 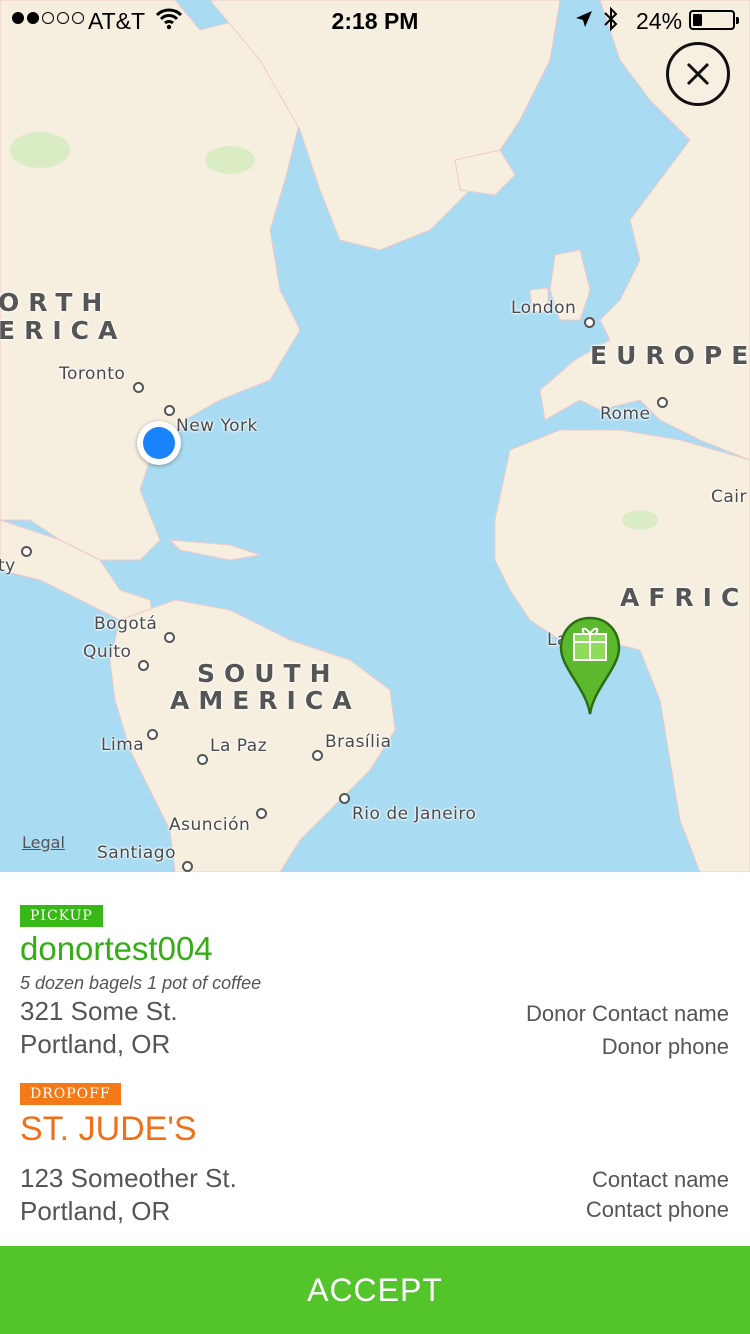 I want to click on pickup-description: 5 dozen bagels 1 pot of coffee, so click(x=141, y=983).